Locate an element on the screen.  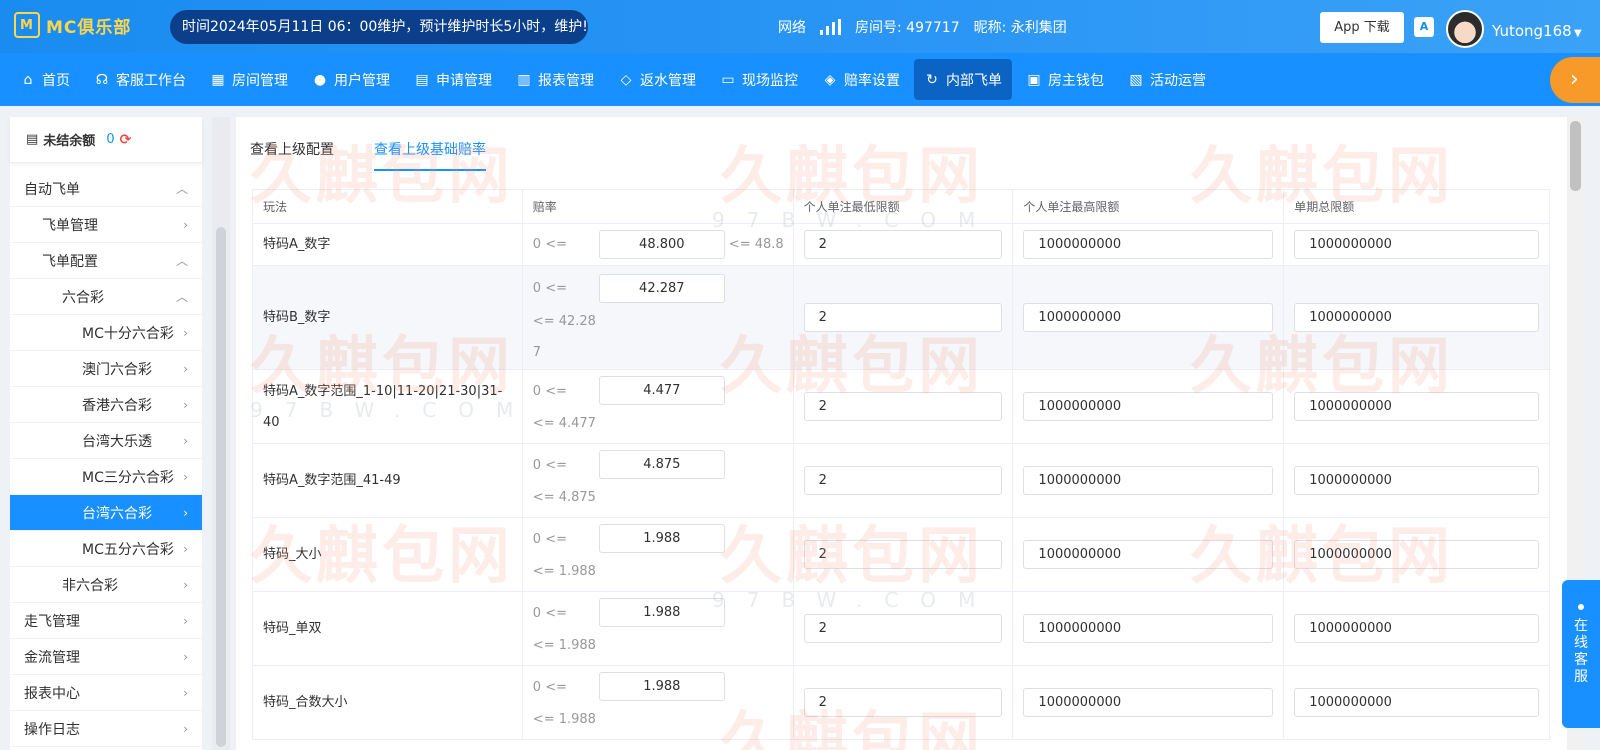
username: Yutong168 is located at coordinates (1532, 31).